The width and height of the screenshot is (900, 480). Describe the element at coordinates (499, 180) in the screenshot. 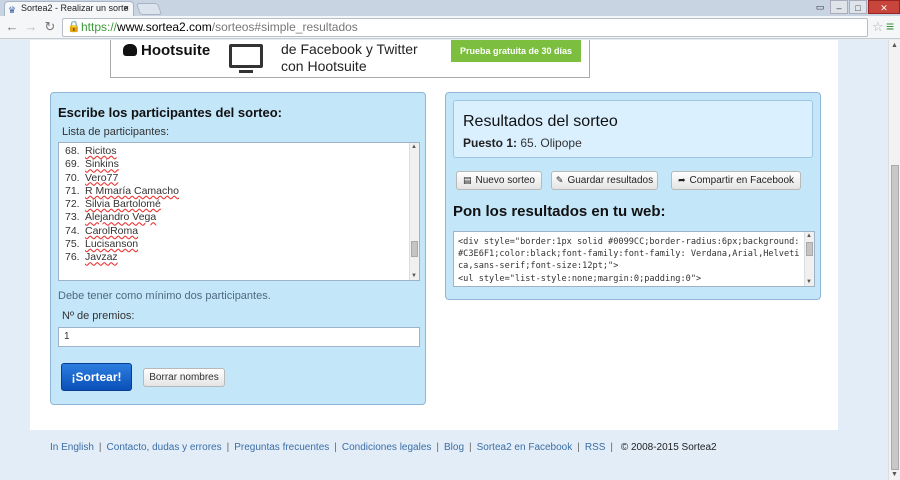

I see `new-draw-button: ▤ Nuevo sorteo` at that location.